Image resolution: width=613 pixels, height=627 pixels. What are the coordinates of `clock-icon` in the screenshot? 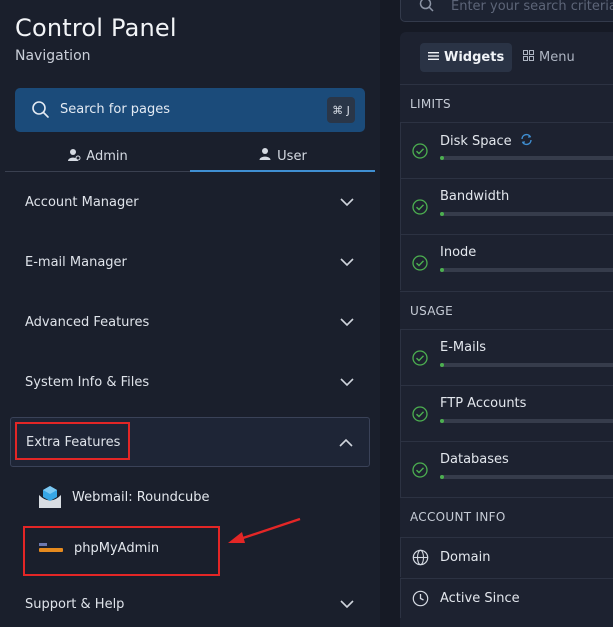 It's located at (420, 600).